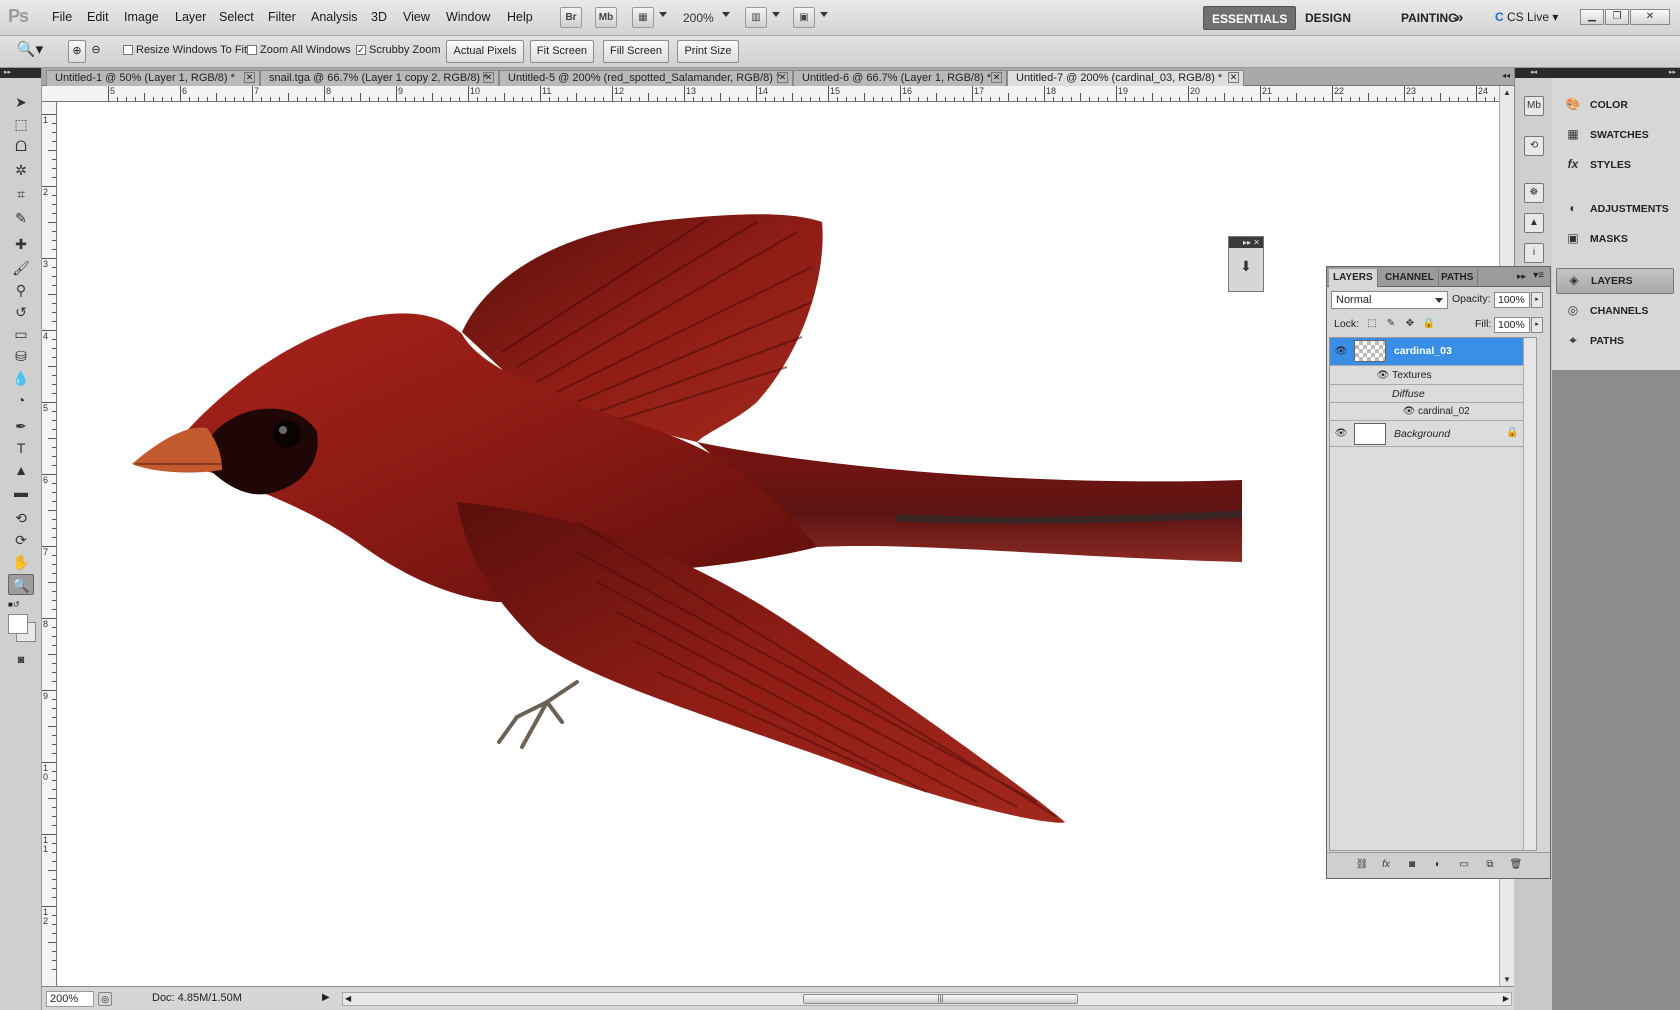 Image resolution: width=1680 pixels, height=1010 pixels. Describe the element at coordinates (1328, 18) in the screenshot. I see `workspace-design: DESIGN` at that location.